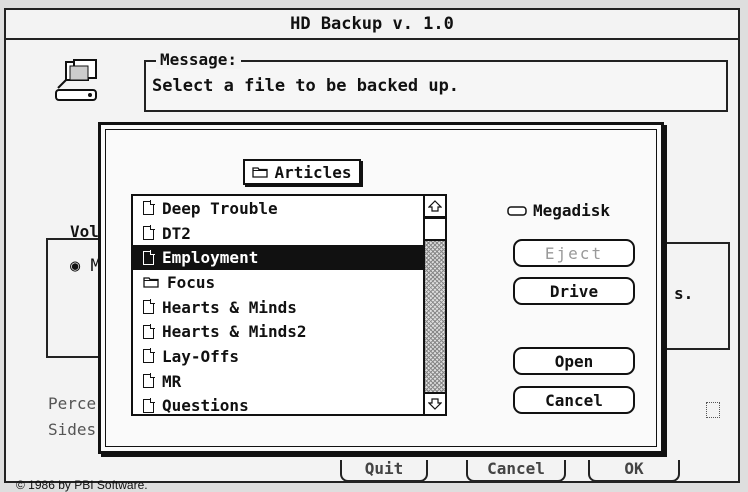 The height and width of the screenshot is (492, 748). I want to click on file-list-item: Hearts & Minds2, so click(279, 331).